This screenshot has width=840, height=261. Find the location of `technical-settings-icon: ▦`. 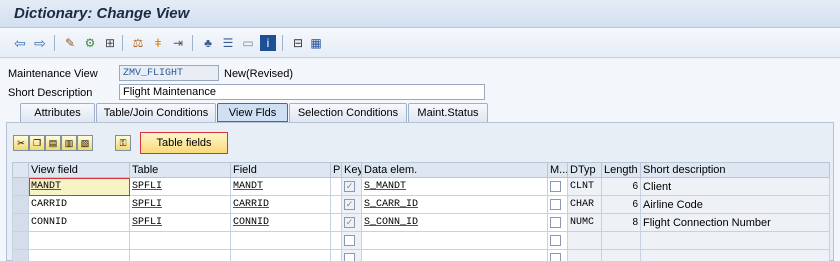

technical-settings-icon: ▦ is located at coordinates (316, 43).